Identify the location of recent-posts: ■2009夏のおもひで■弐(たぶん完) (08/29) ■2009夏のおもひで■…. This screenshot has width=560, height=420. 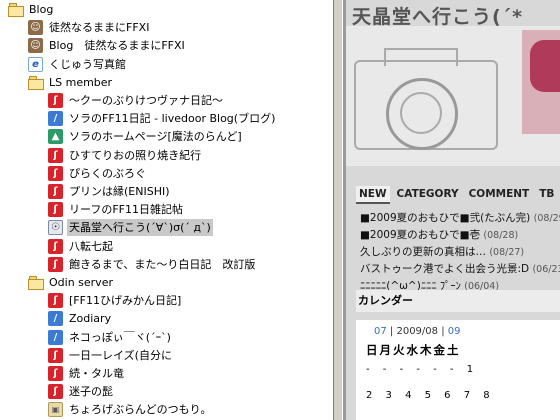
(460, 252).